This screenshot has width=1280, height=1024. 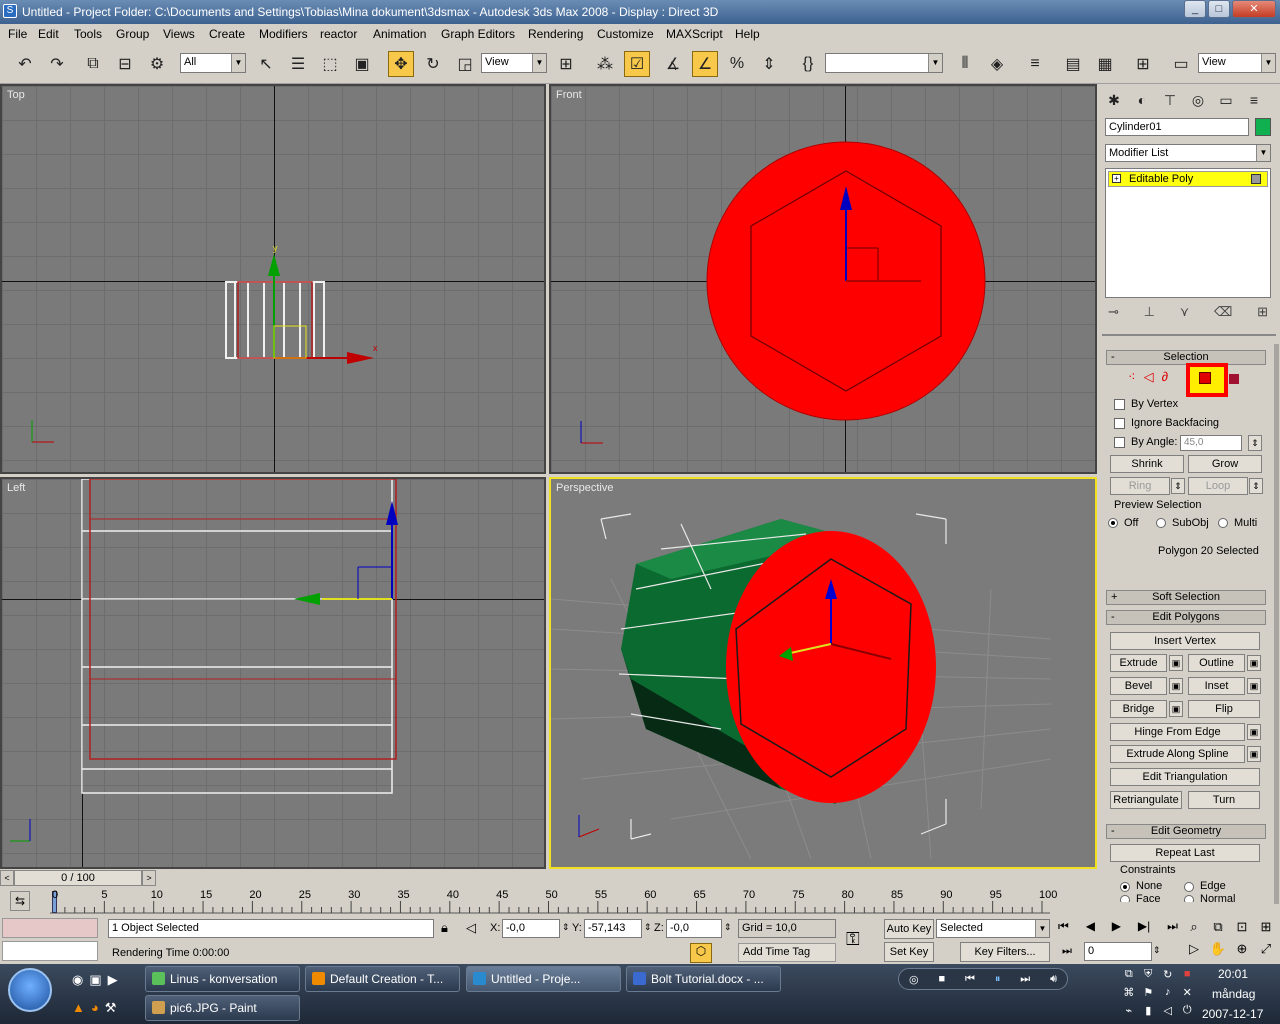 What do you see at coordinates (1138, 686) in the screenshot?
I see `bevel-button: Bevel` at bounding box center [1138, 686].